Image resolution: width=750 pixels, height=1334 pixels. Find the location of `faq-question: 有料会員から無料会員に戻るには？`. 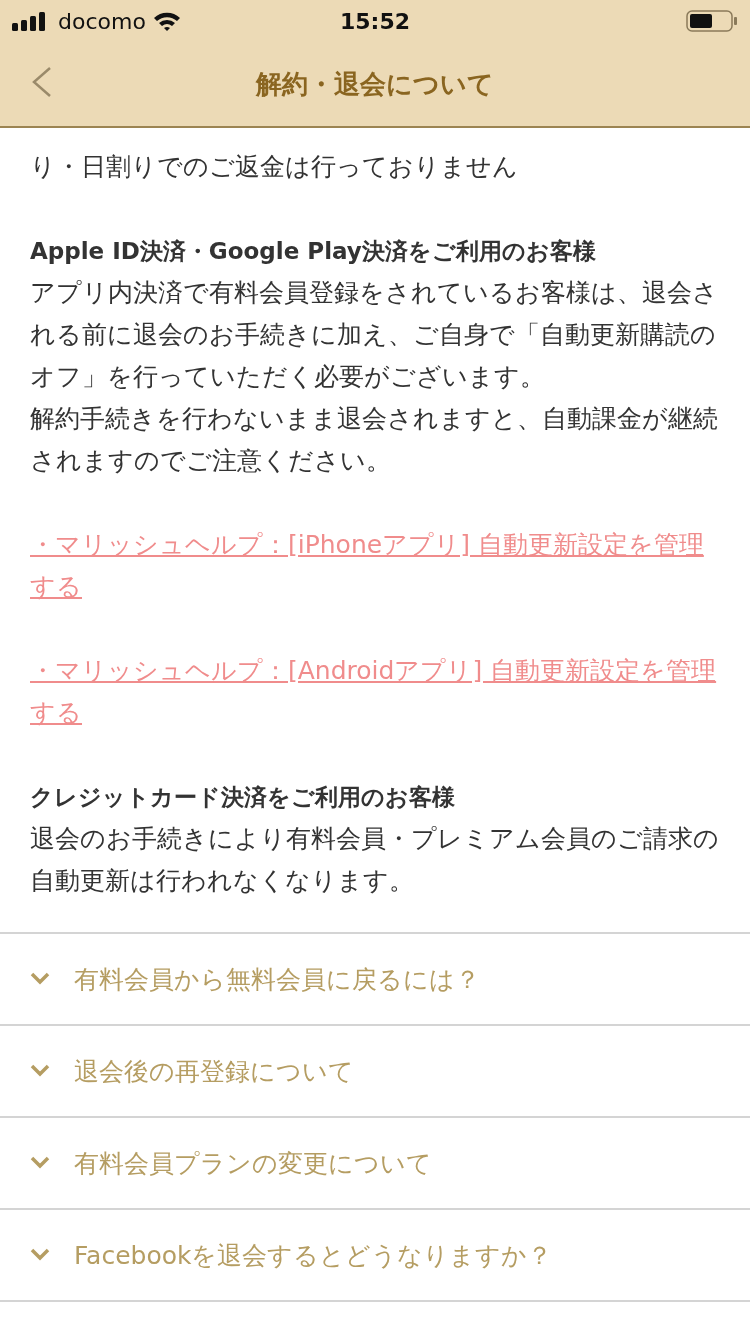

faq-question: 有料会員から無料会員に戻るには？ is located at coordinates (277, 979).